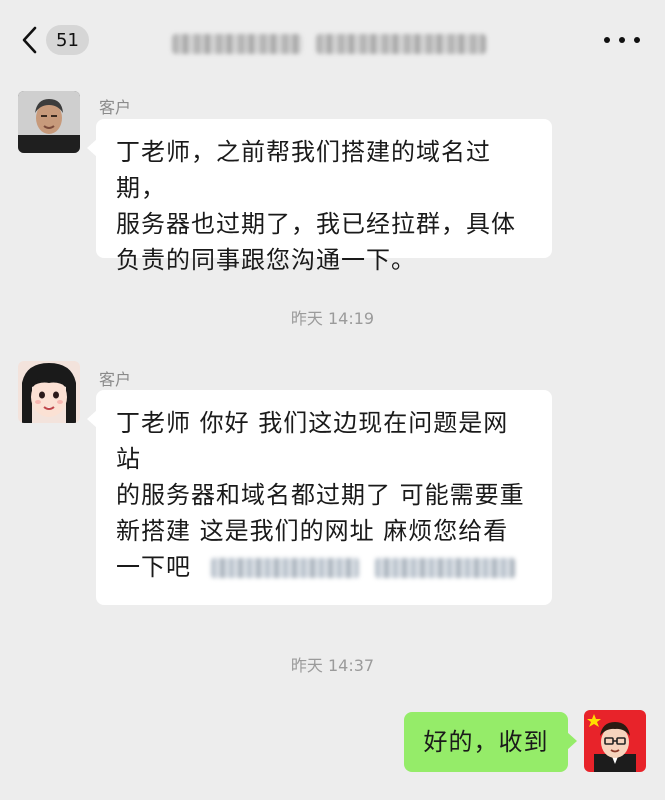  I want to click on timestamp: 昨天 14:19, so click(332, 318).